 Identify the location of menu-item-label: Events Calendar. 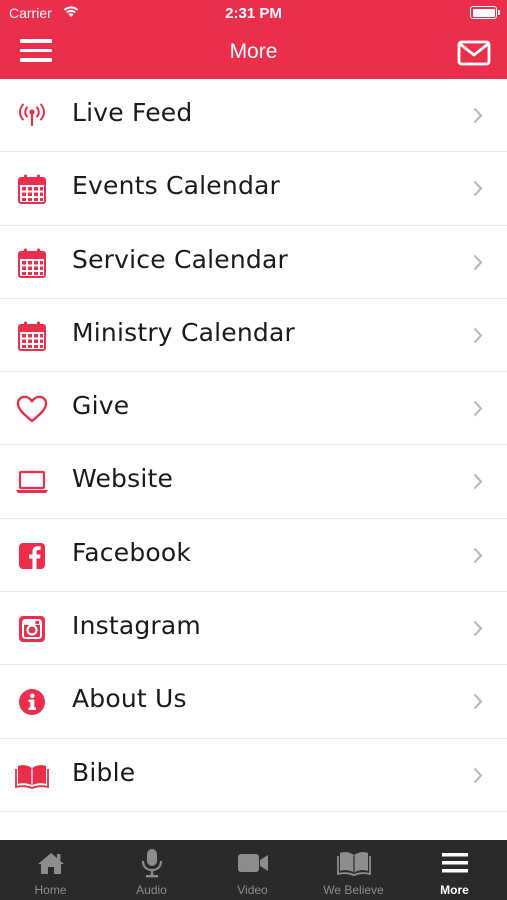
(176, 186).